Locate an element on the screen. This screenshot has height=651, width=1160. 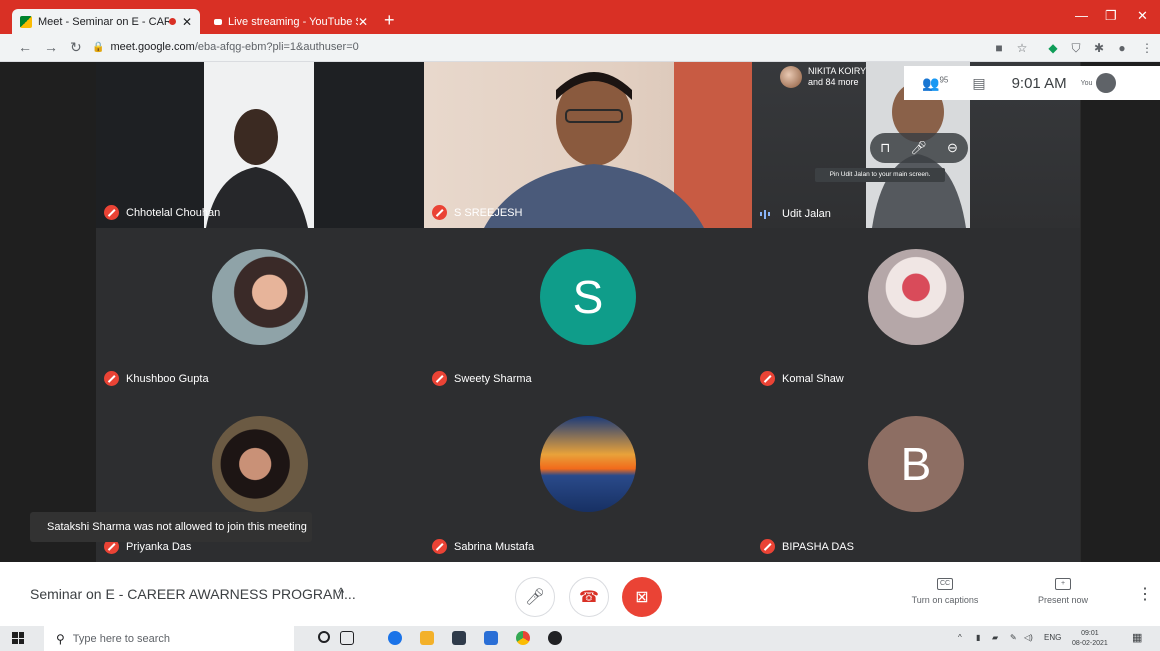
participant-avatar: B is located at coordinates (916, 464).